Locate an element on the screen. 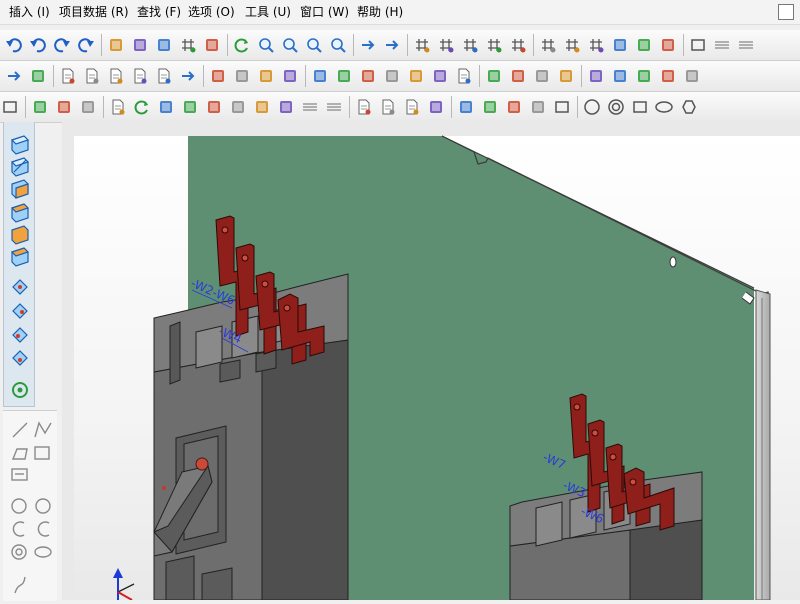 The image size is (800, 604). grid-table-icon is located at coordinates (188, 45).